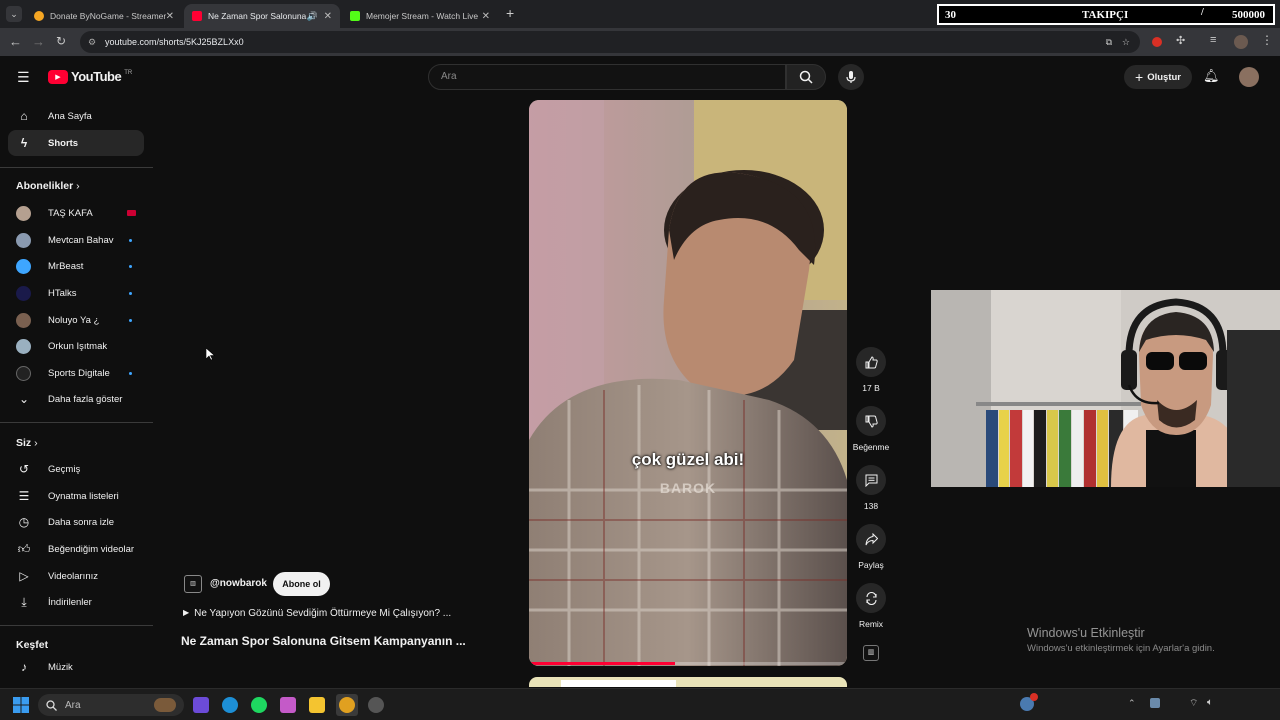 Image resolution: width=1280 pixels, height=720 pixels. I want to click on sidebar-item-label: Orkun Işıtmak, so click(78, 346).